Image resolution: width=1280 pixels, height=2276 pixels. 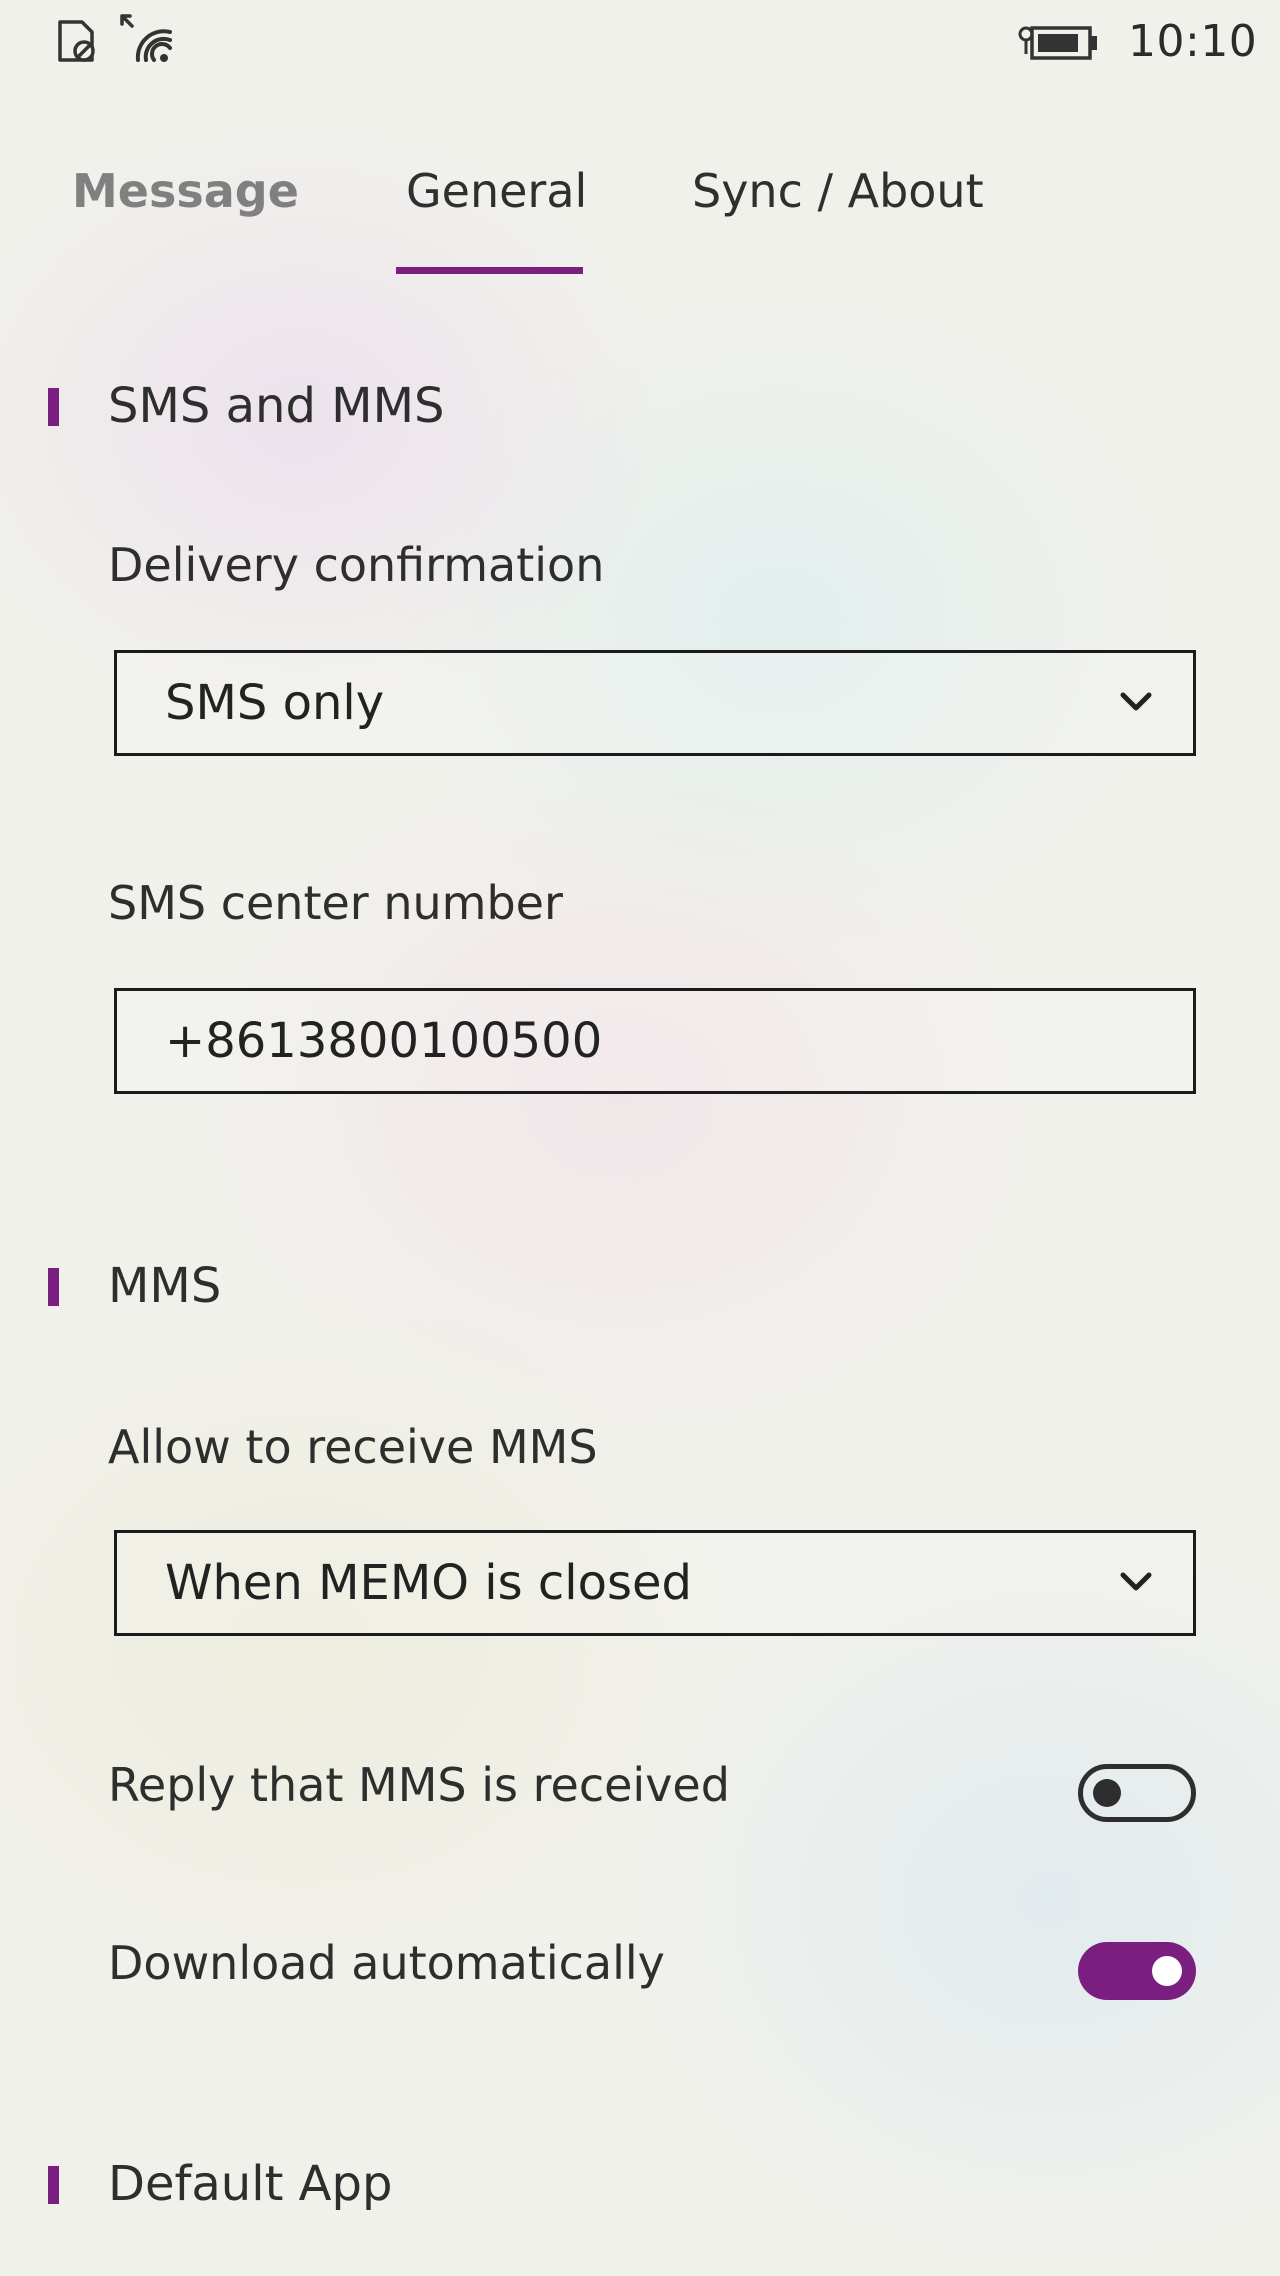 I want to click on input-value: +8613800100500, so click(x=384, y=1041).